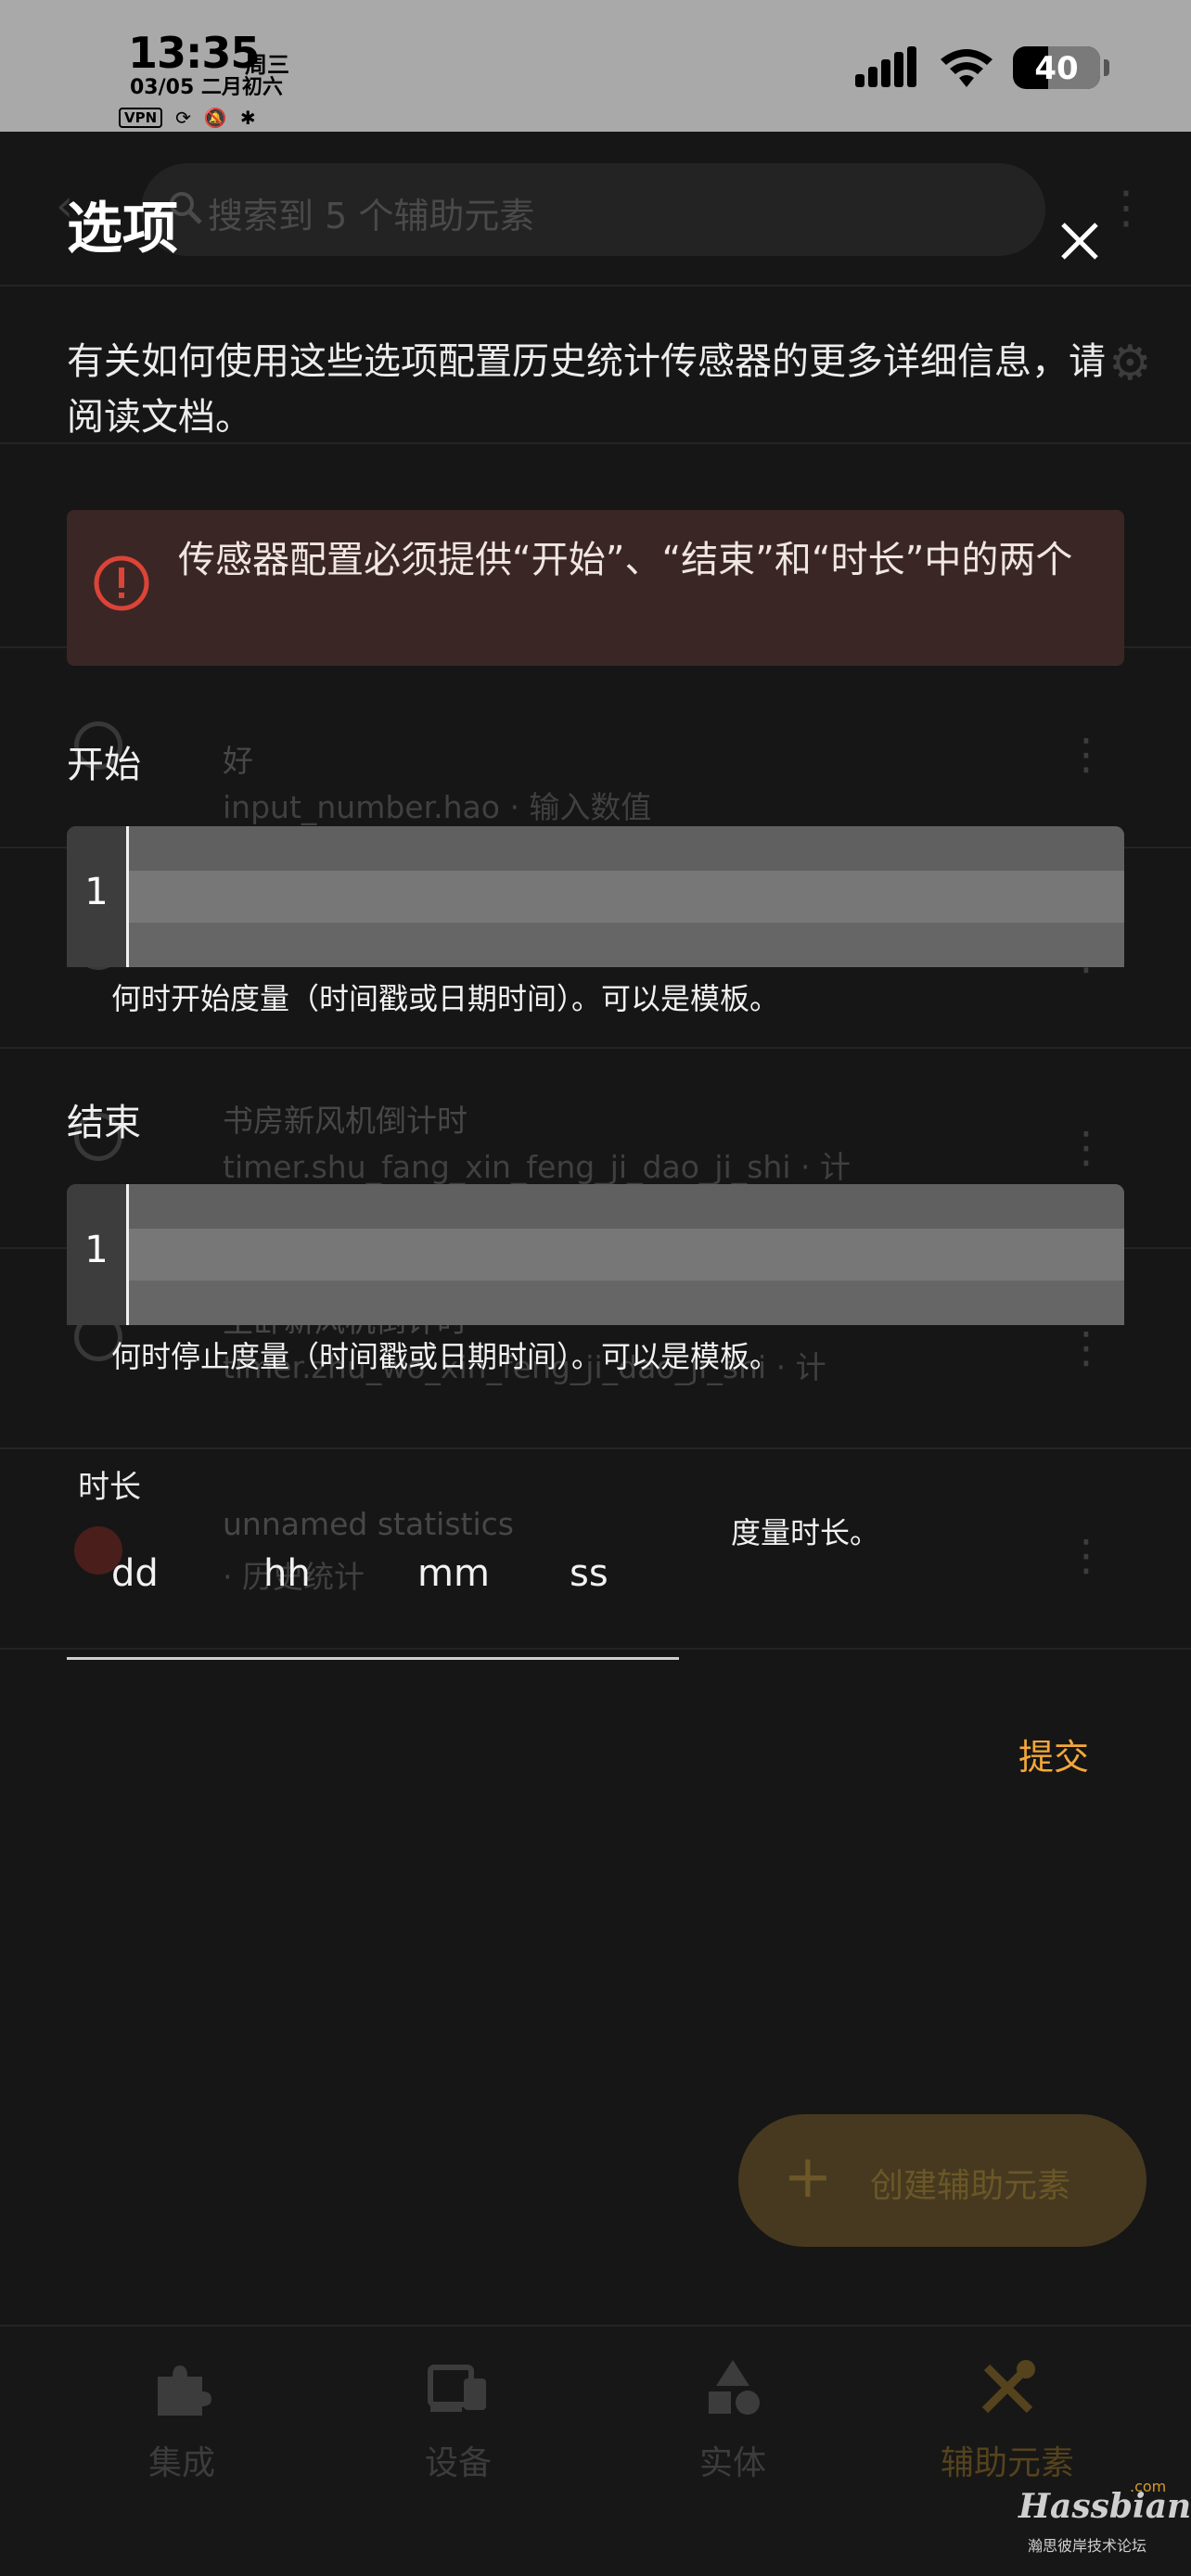 The width and height of the screenshot is (1191, 2576). I want to click on alert-text: 传感器配置必须提供“开始”、“结束”和“时长”中的两个, so click(625, 560).